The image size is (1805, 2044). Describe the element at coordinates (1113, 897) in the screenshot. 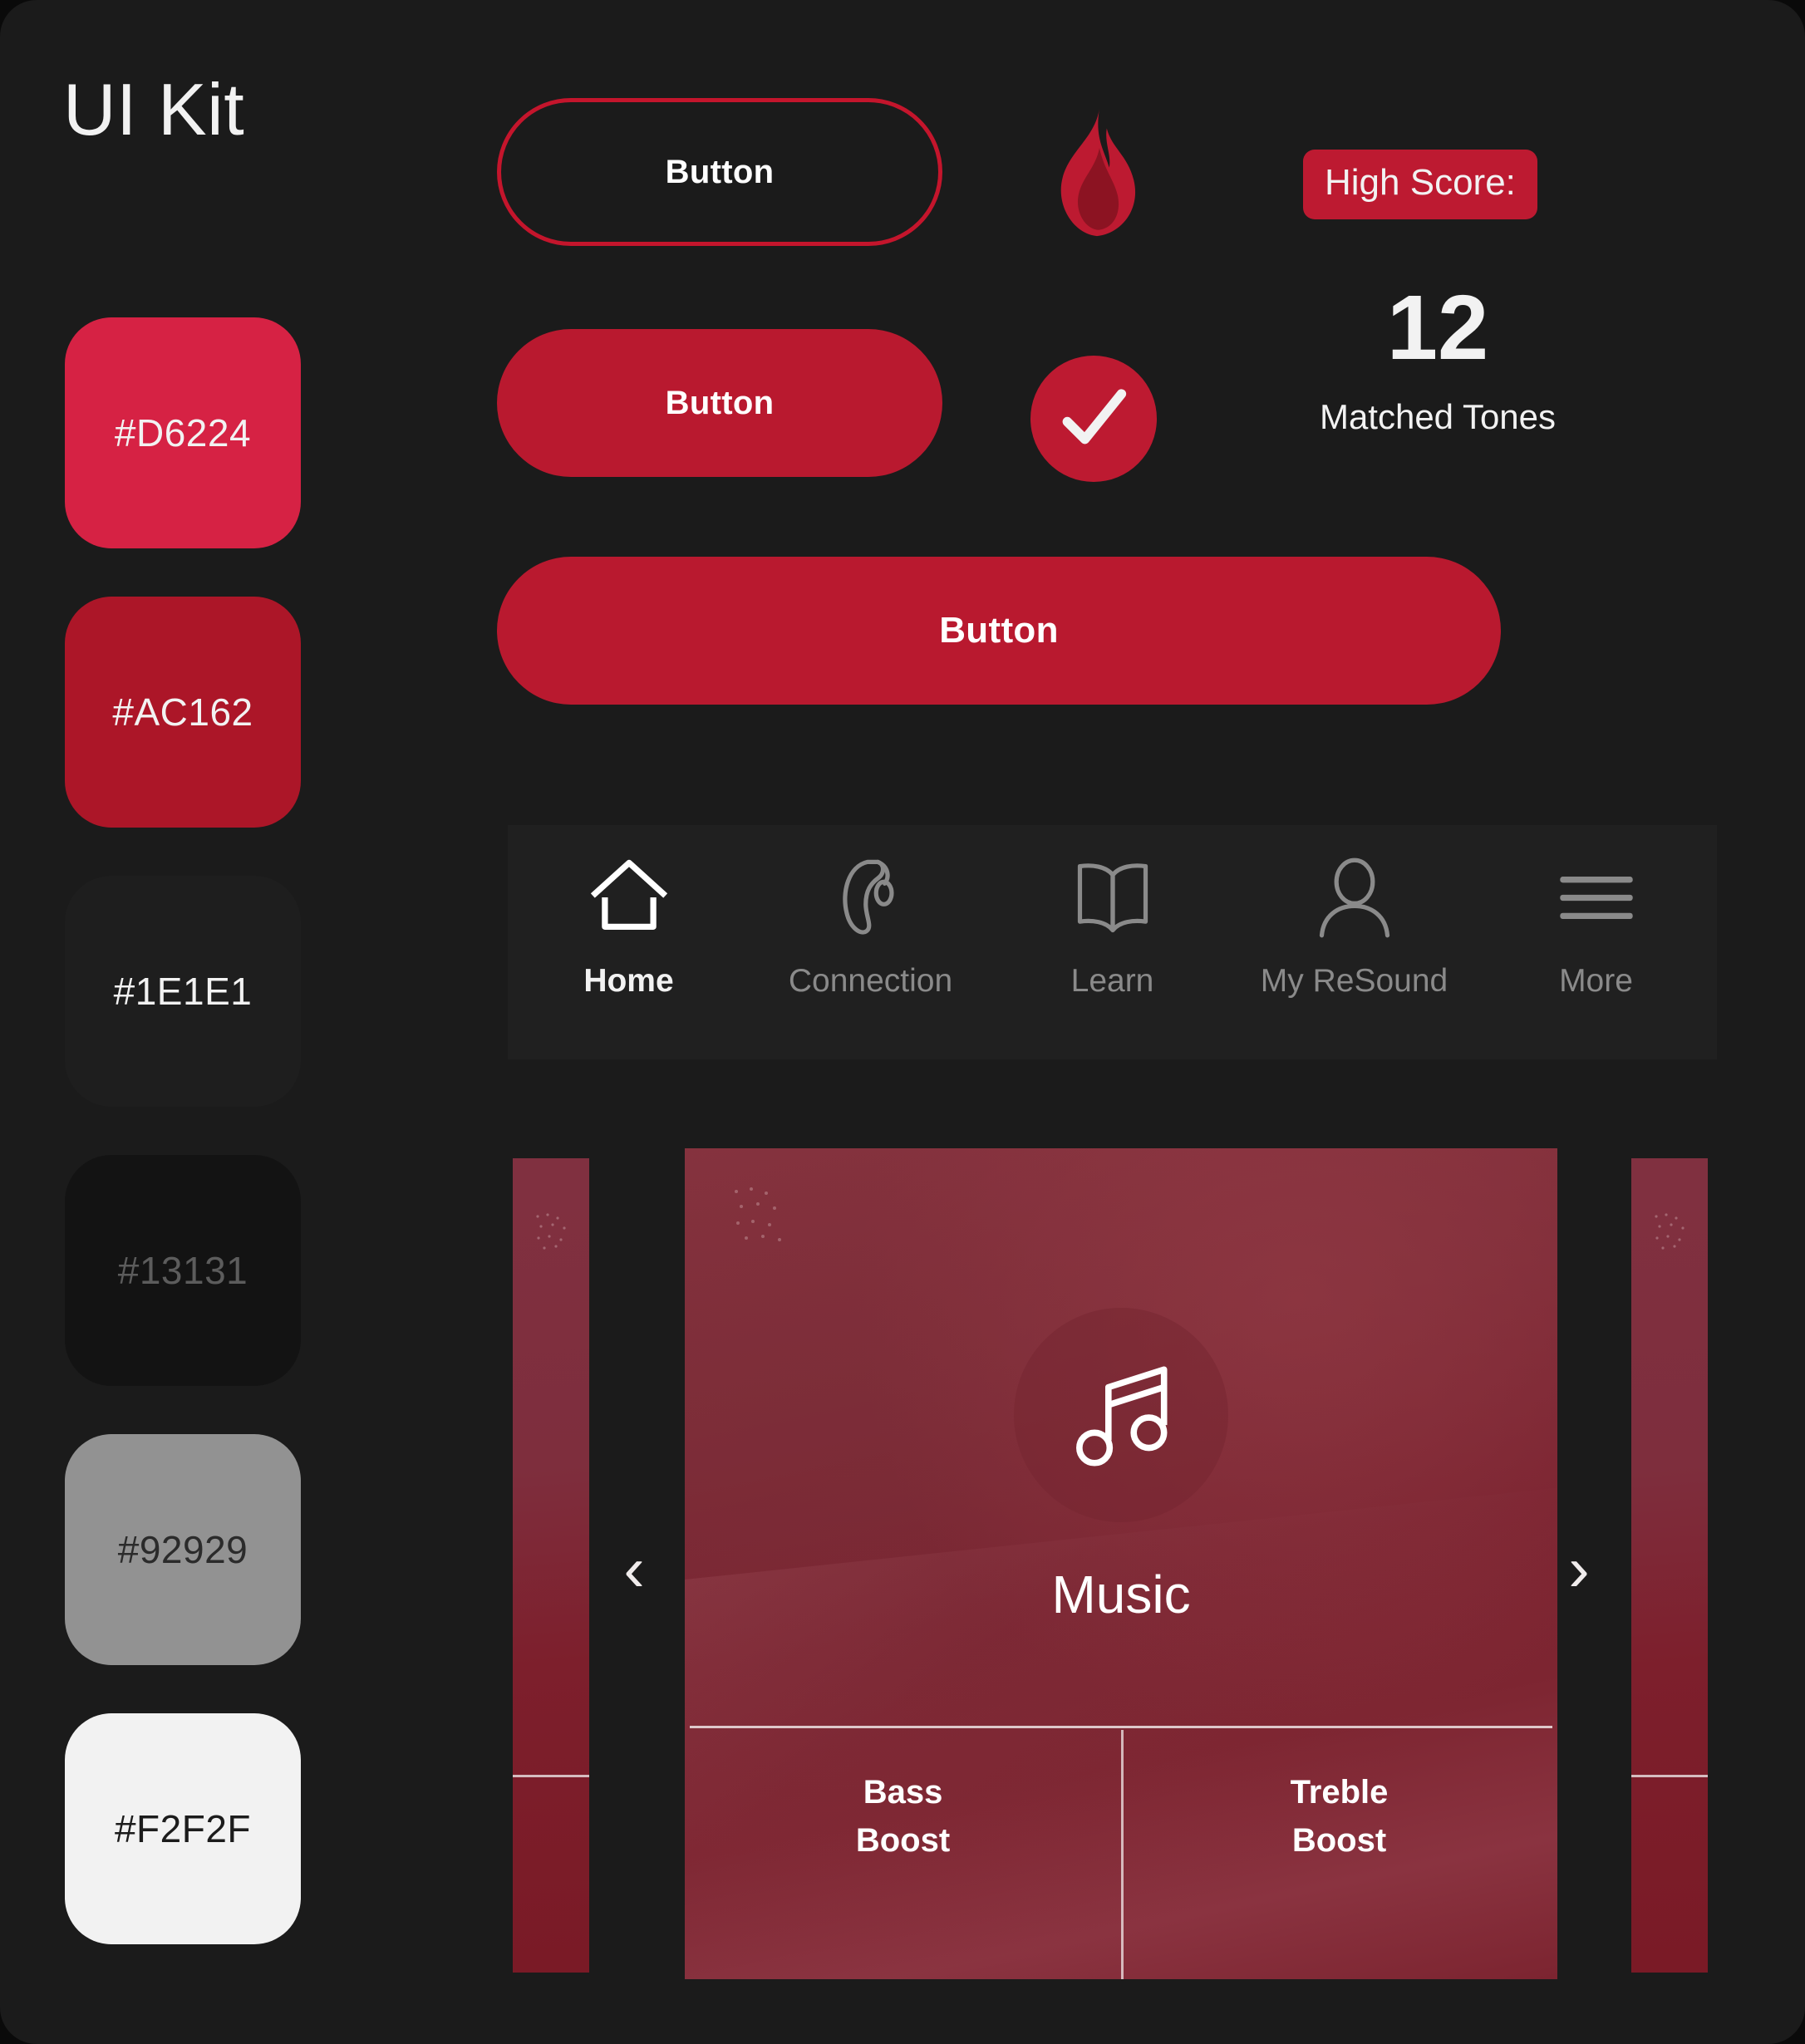

I see `book-icon` at that location.